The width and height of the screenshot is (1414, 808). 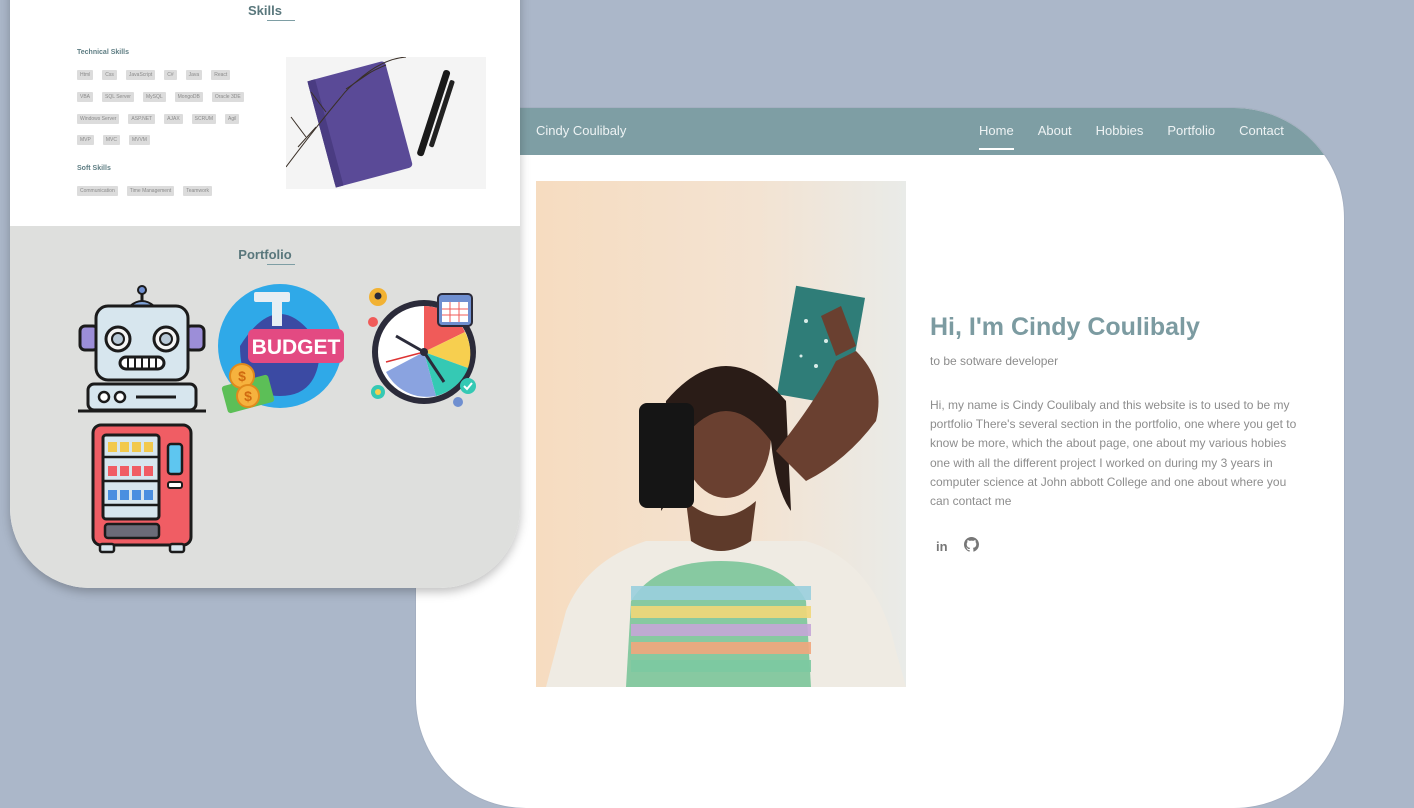 What do you see at coordinates (94, 168) in the screenshot?
I see `soft-skills-title: Soft Skills` at bounding box center [94, 168].